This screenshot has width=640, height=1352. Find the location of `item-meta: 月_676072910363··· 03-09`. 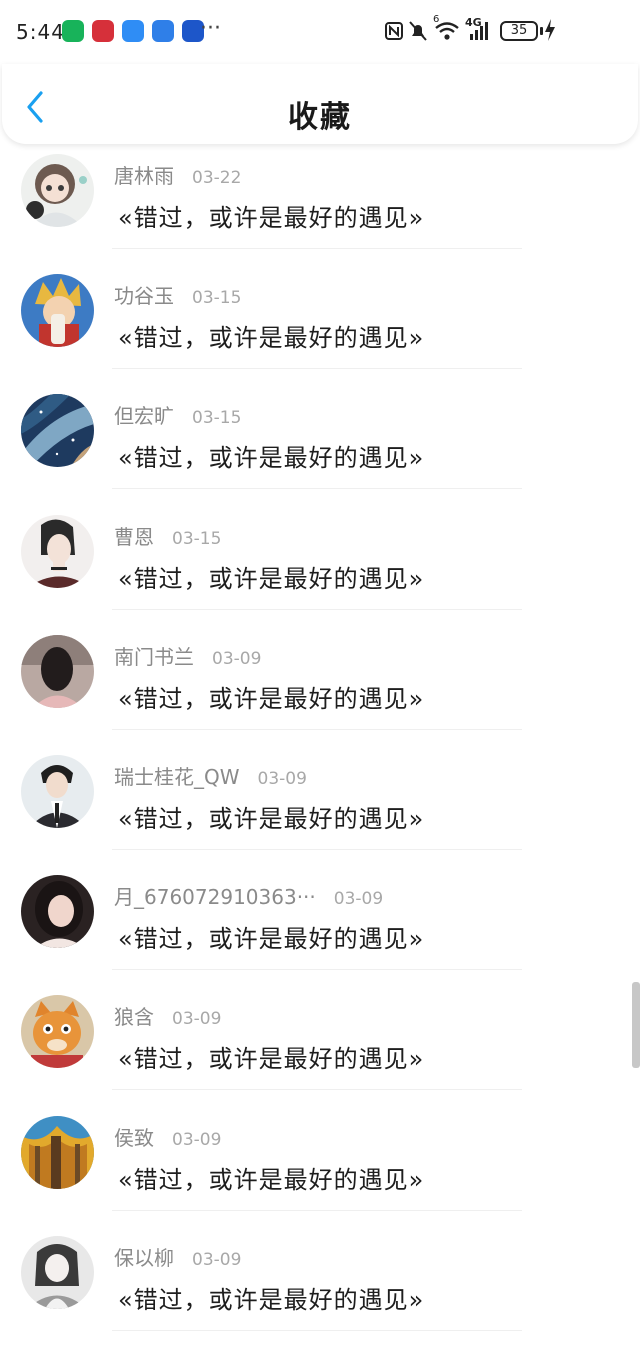

item-meta: 月_676072910363··· 03-09 is located at coordinates (248, 895).